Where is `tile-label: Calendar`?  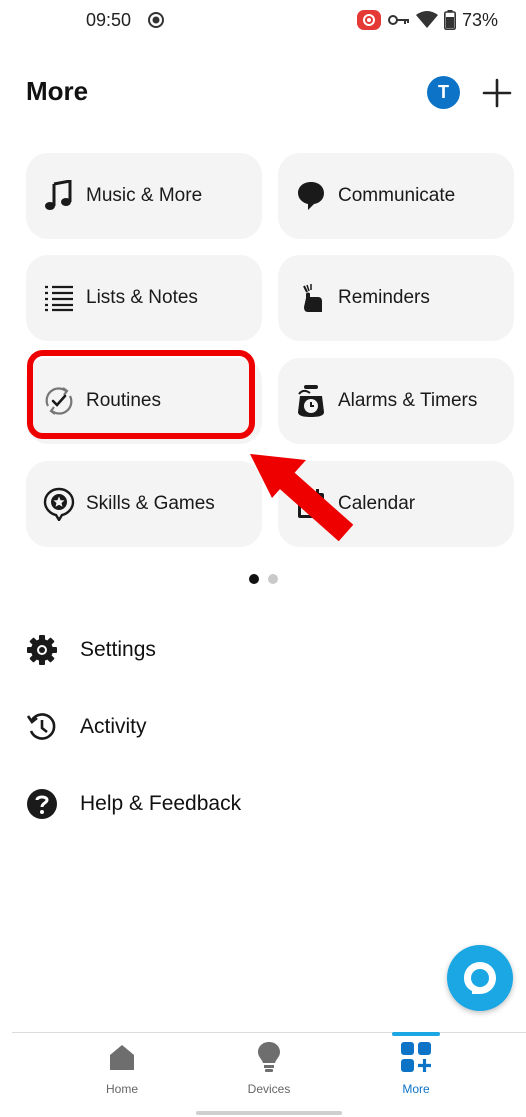 tile-label: Calendar is located at coordinates (377, 503).